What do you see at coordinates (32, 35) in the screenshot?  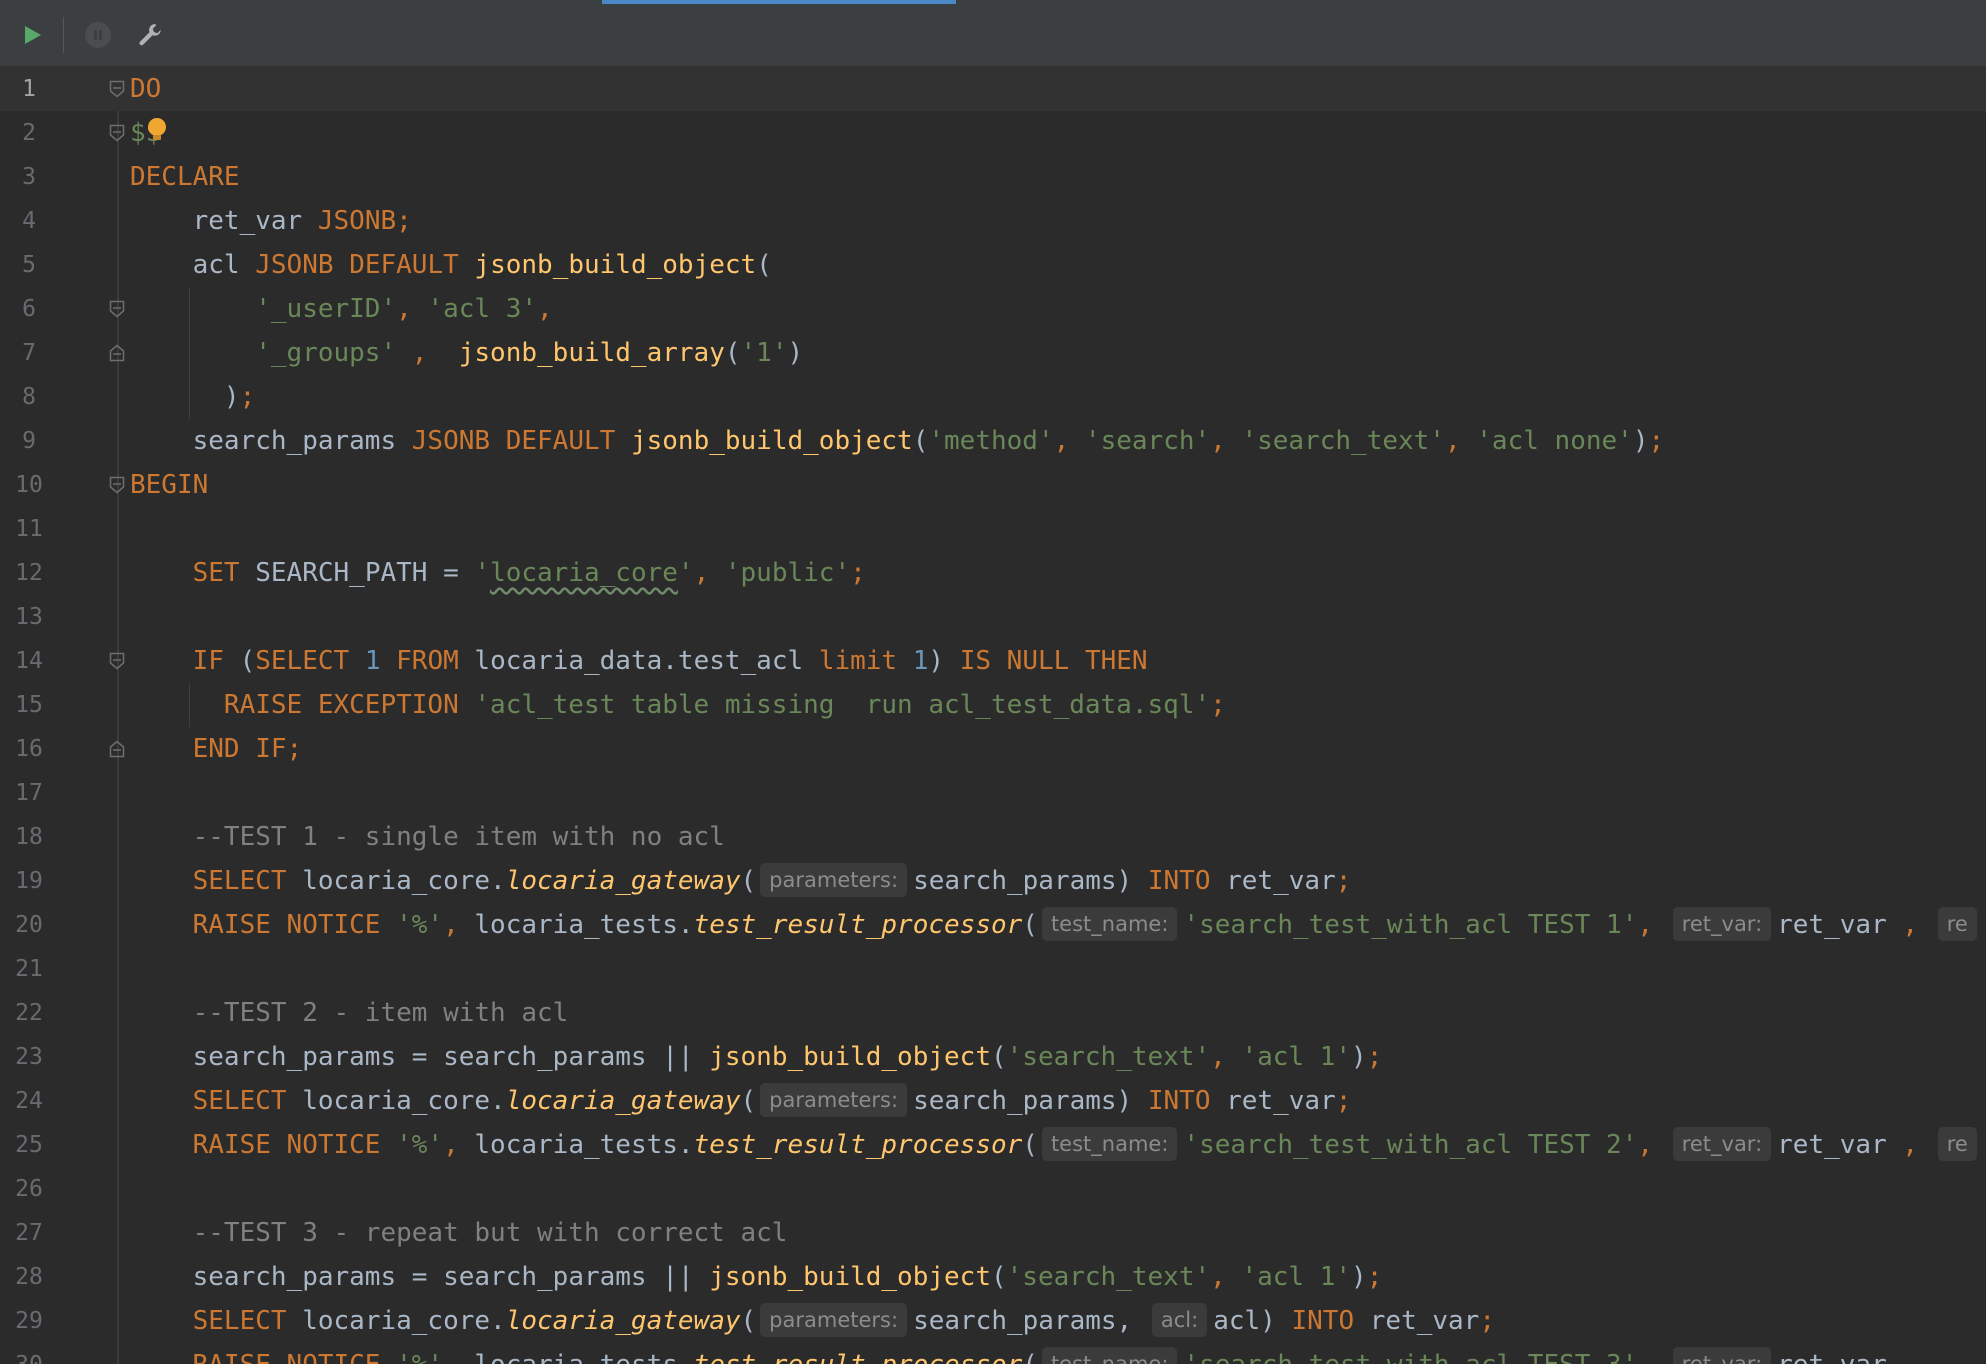 I see `run-button` at bounding box center [32, 35].